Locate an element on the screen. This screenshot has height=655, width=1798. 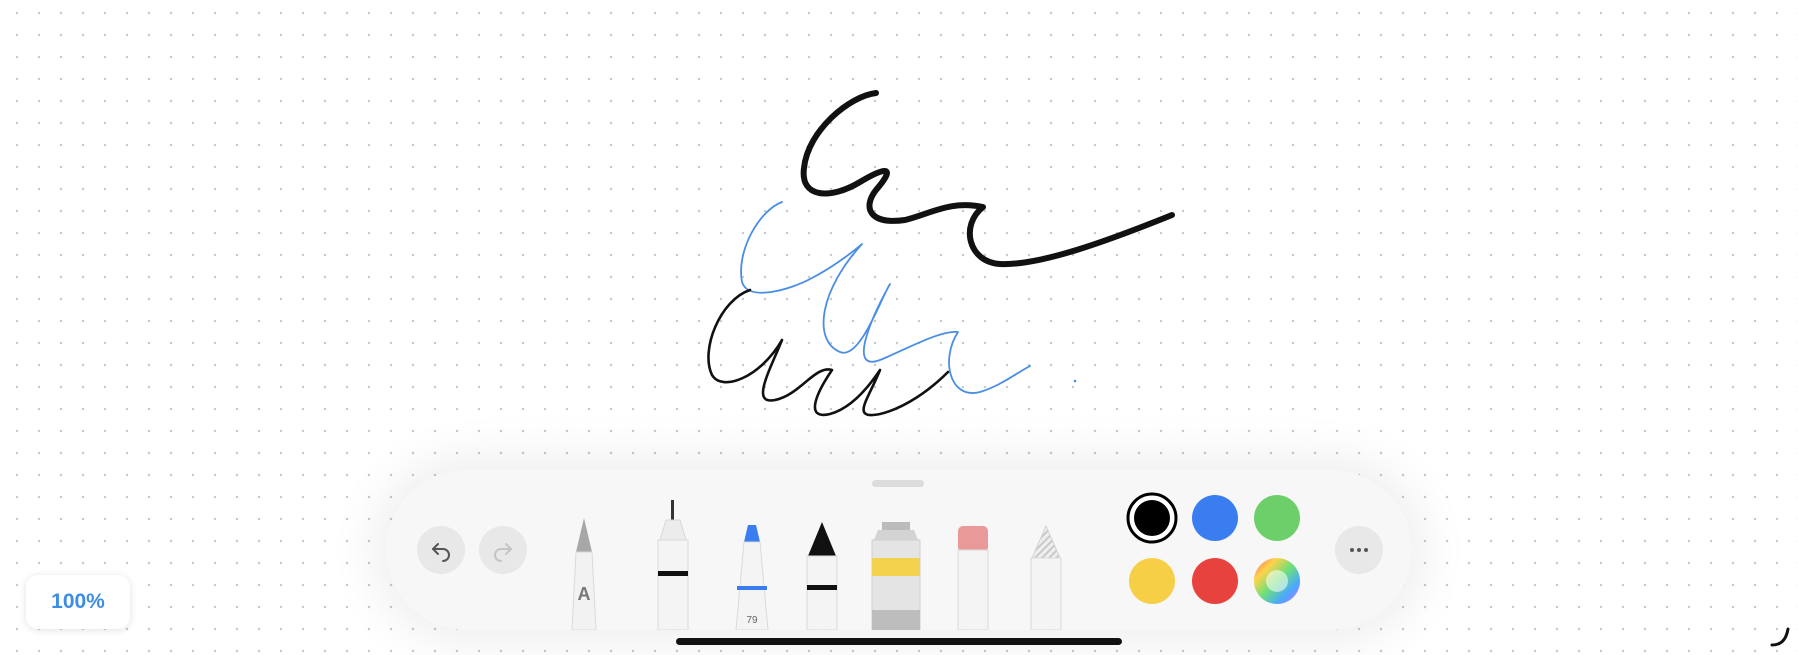
tool-set: A 79 is located at coordinates (935, 561).